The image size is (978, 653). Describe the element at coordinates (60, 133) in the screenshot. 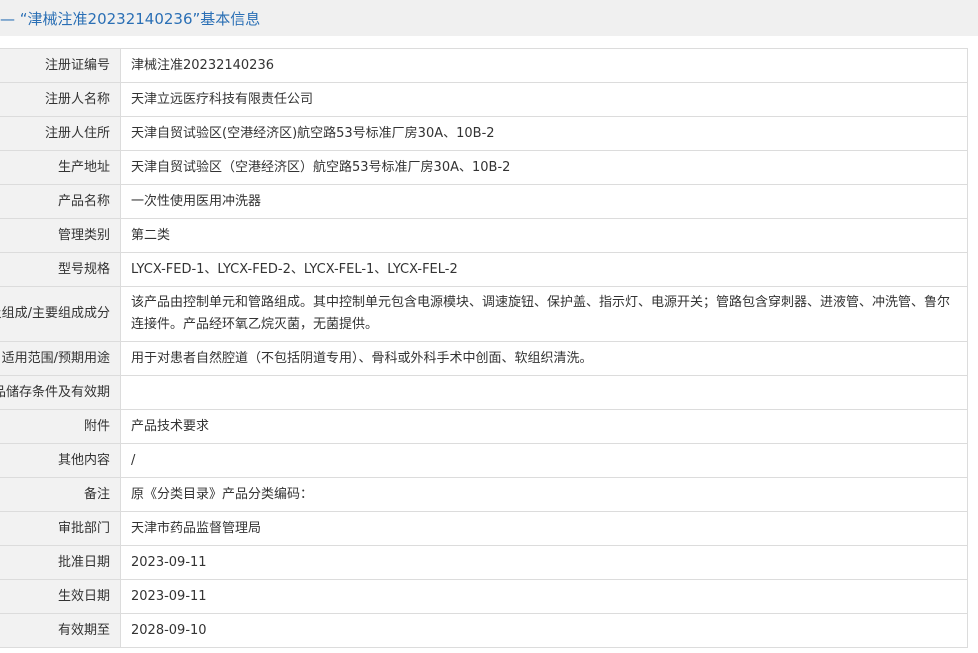

I see `row-label: 注册人住所` at that location.